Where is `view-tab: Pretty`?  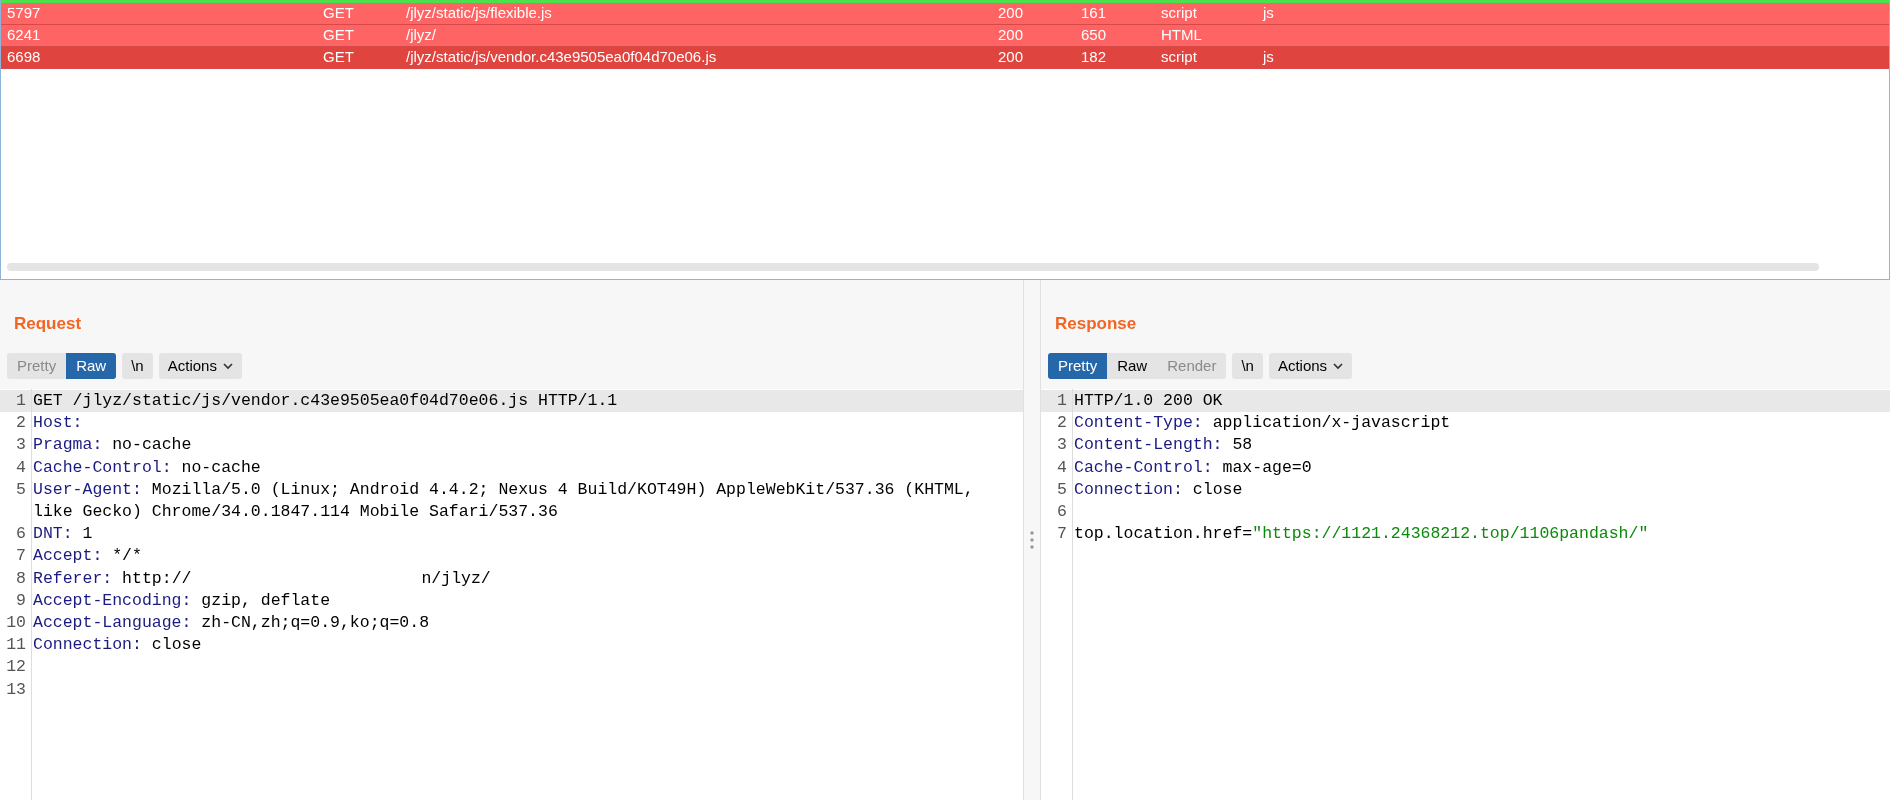 view-tab: Pretty is located at coordinates (1078, 366).